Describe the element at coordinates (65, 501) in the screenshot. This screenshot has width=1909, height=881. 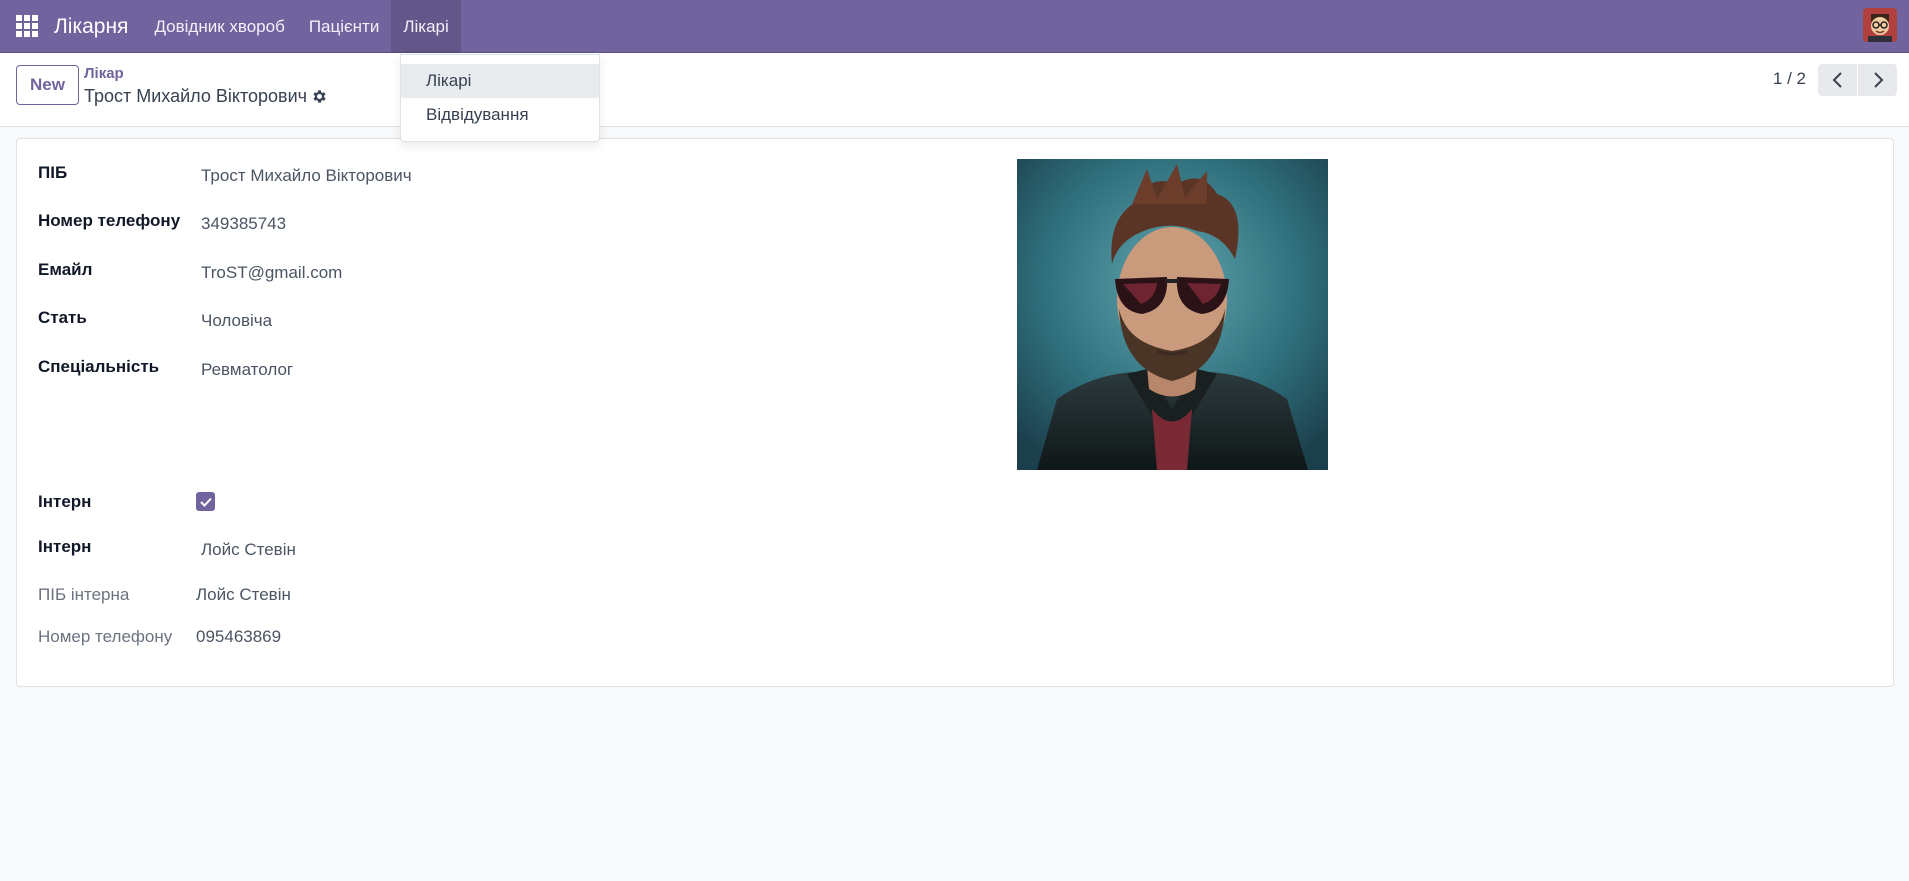
I see `field-label-intern-flag: Інтерн` at that location.